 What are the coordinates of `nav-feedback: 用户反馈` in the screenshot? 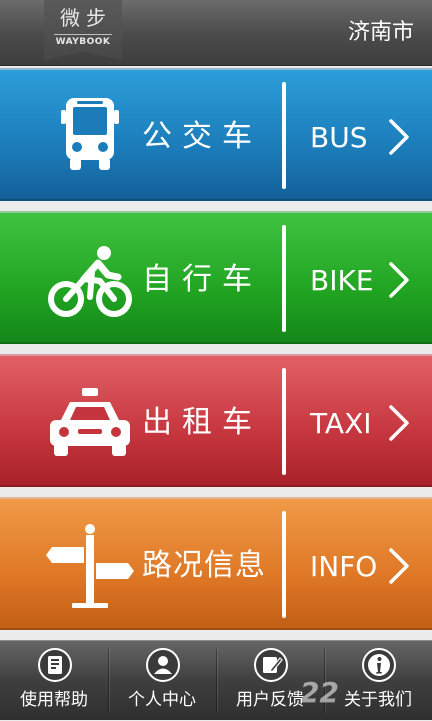 It's located at (270, 681).